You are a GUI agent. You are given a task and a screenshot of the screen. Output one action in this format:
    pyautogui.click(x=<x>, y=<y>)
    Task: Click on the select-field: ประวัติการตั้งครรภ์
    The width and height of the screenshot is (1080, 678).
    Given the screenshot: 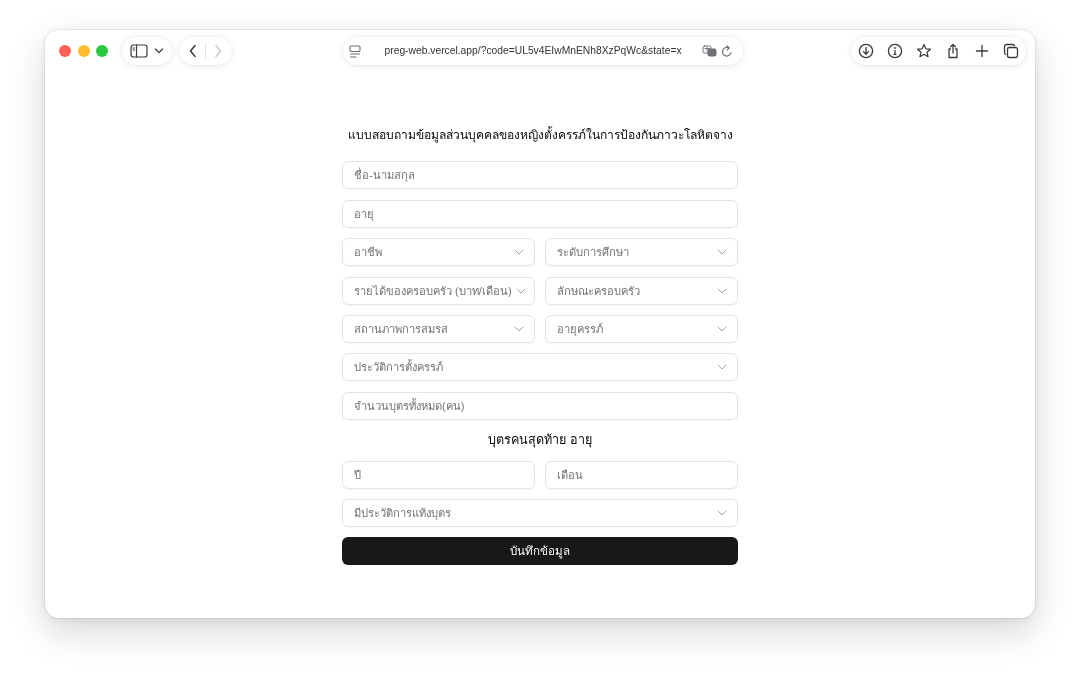 What is the action you would take?
    pyautogui.click(x=540, y=367)
    